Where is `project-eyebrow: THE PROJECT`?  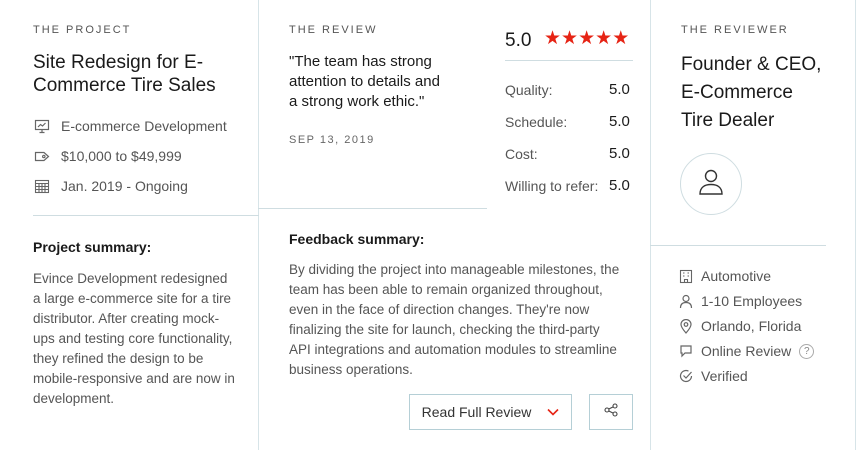
project-eyebrow: THE PROJECT is located at coordinates (82, 30).